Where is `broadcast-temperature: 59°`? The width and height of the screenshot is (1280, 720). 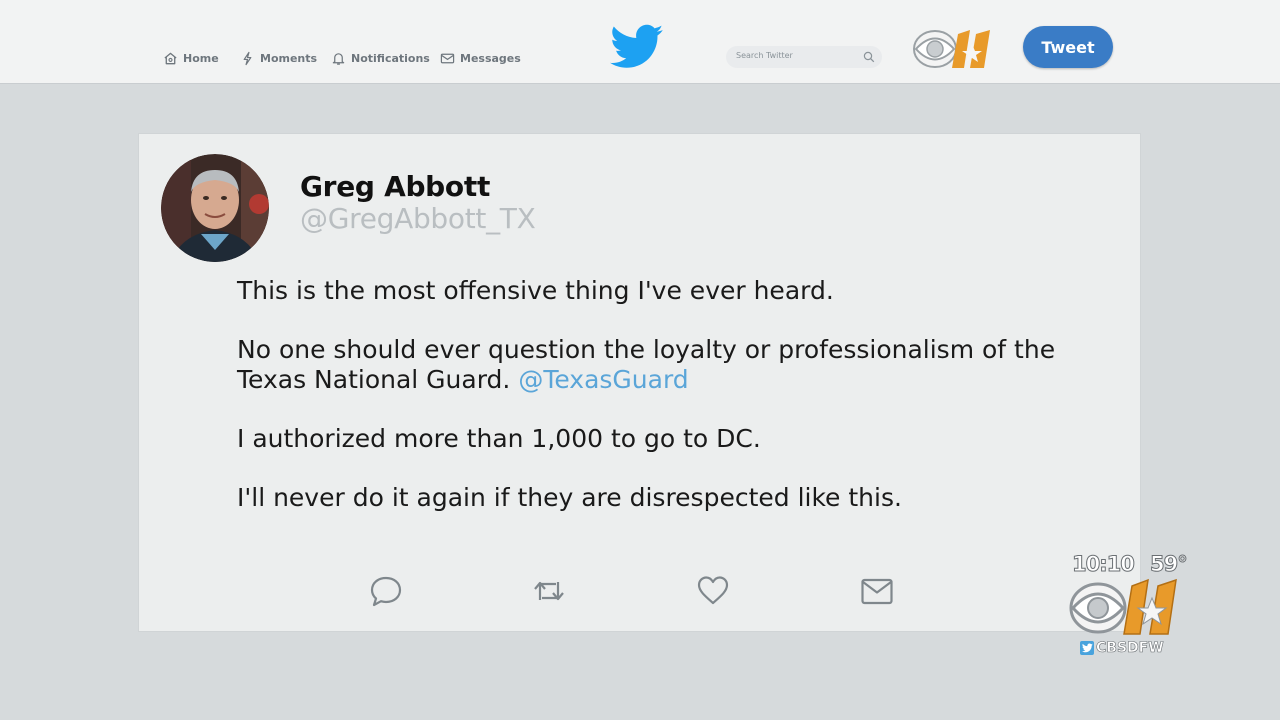
broadcast-temperature: 59° is located at coordinates (1169, 564).